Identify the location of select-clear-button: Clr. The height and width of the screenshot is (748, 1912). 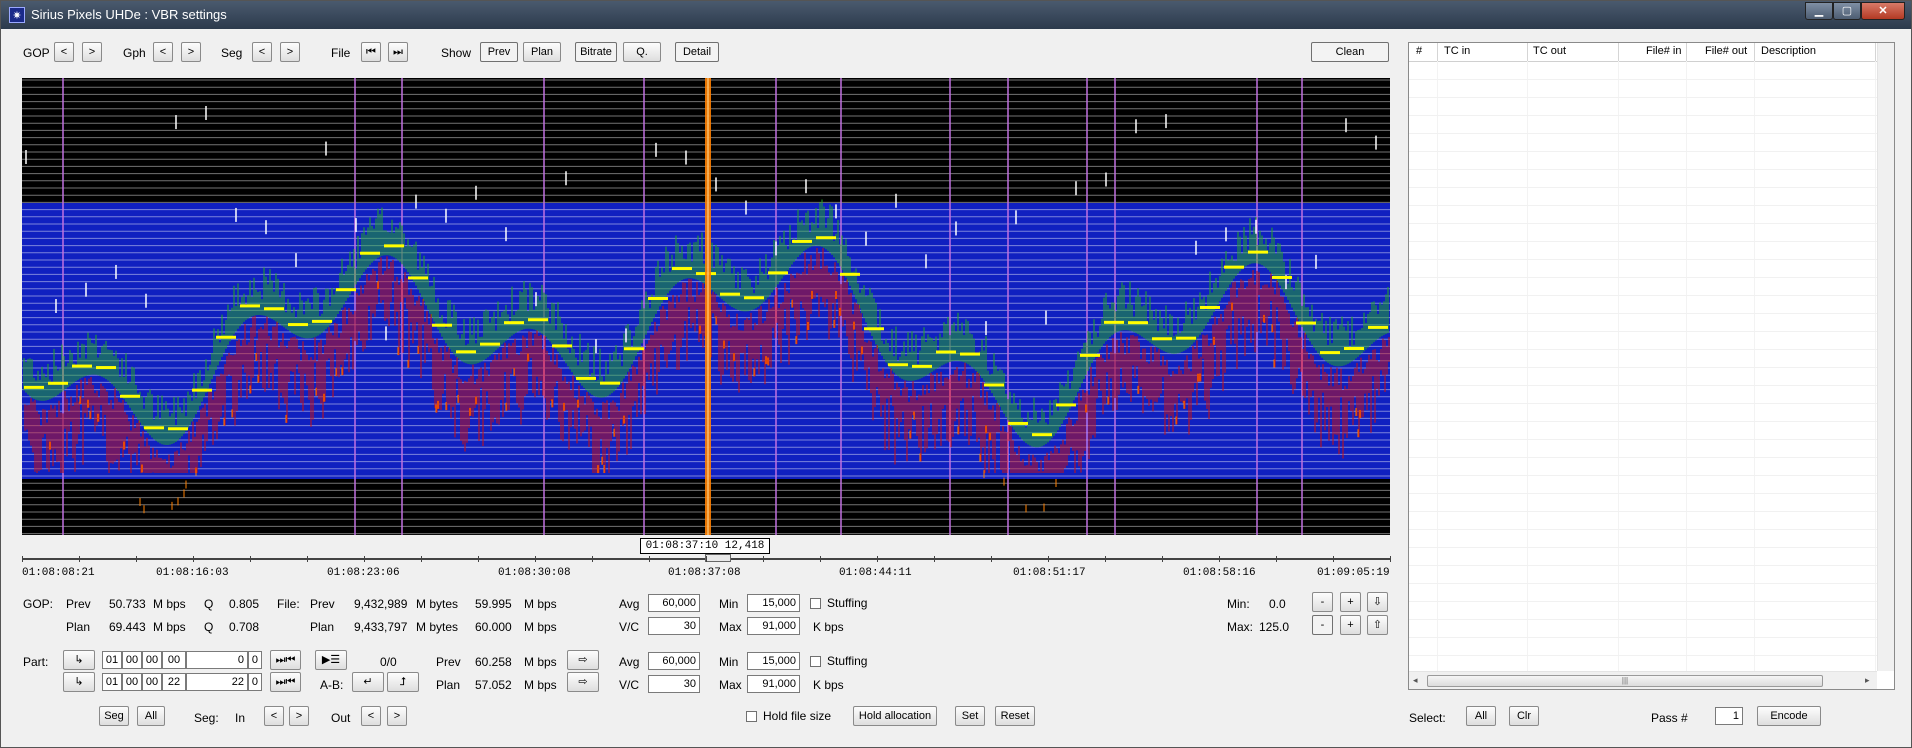
(1524, 716).